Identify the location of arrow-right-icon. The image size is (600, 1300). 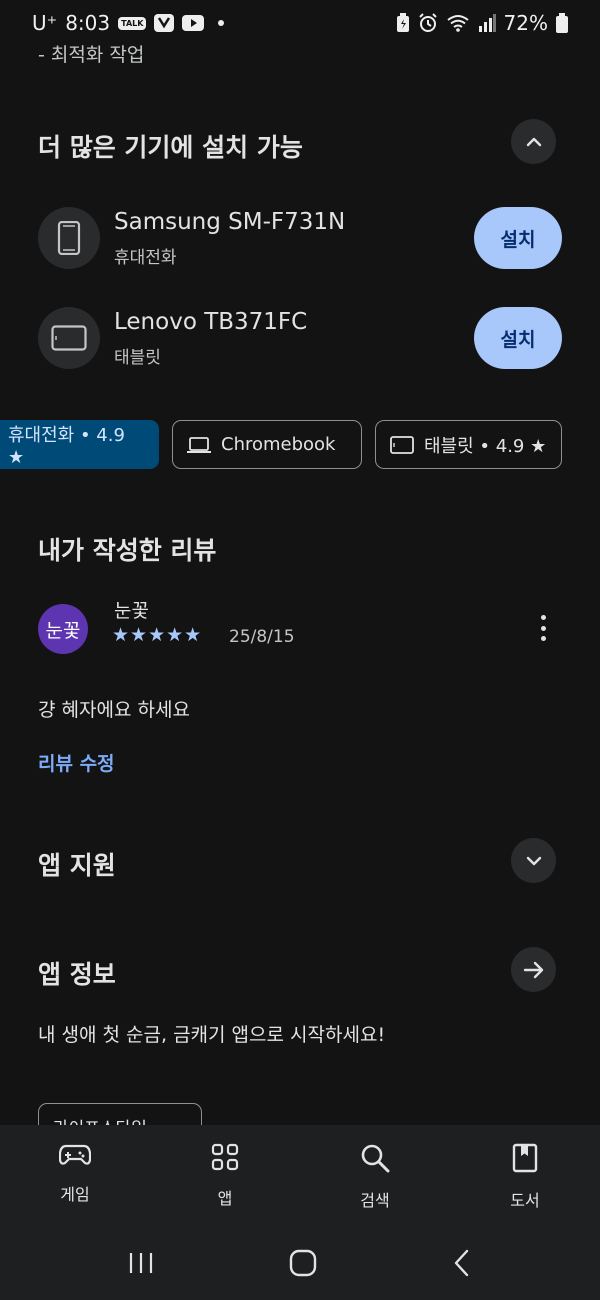
(533, 969).